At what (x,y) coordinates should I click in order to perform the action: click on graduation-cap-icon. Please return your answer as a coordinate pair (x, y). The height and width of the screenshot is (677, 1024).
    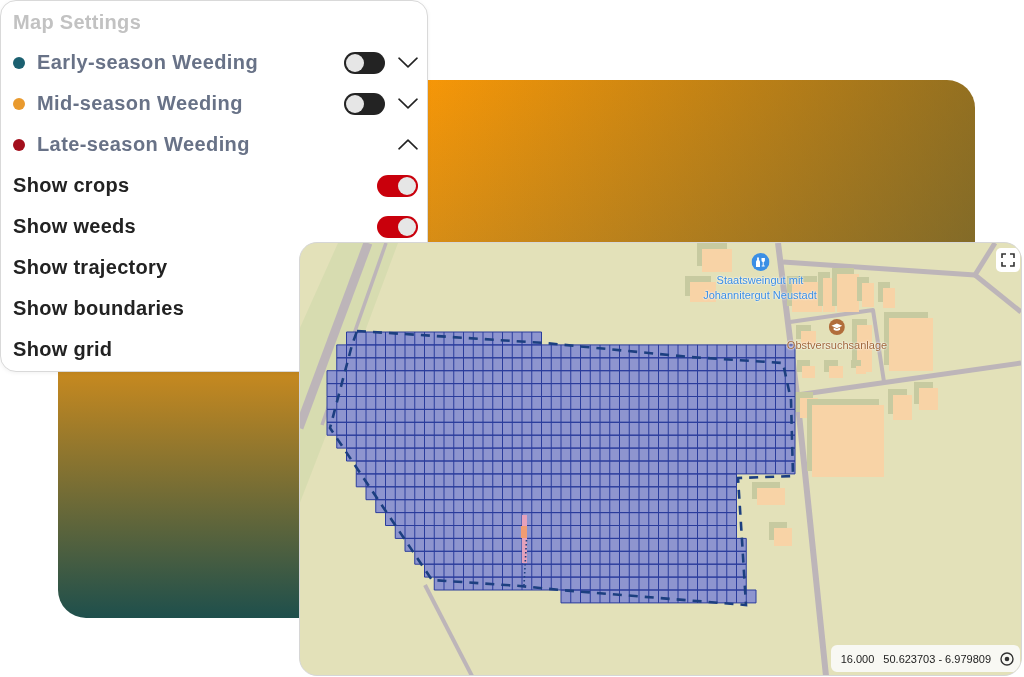
    Looking at the image, I should click on (837, 327).